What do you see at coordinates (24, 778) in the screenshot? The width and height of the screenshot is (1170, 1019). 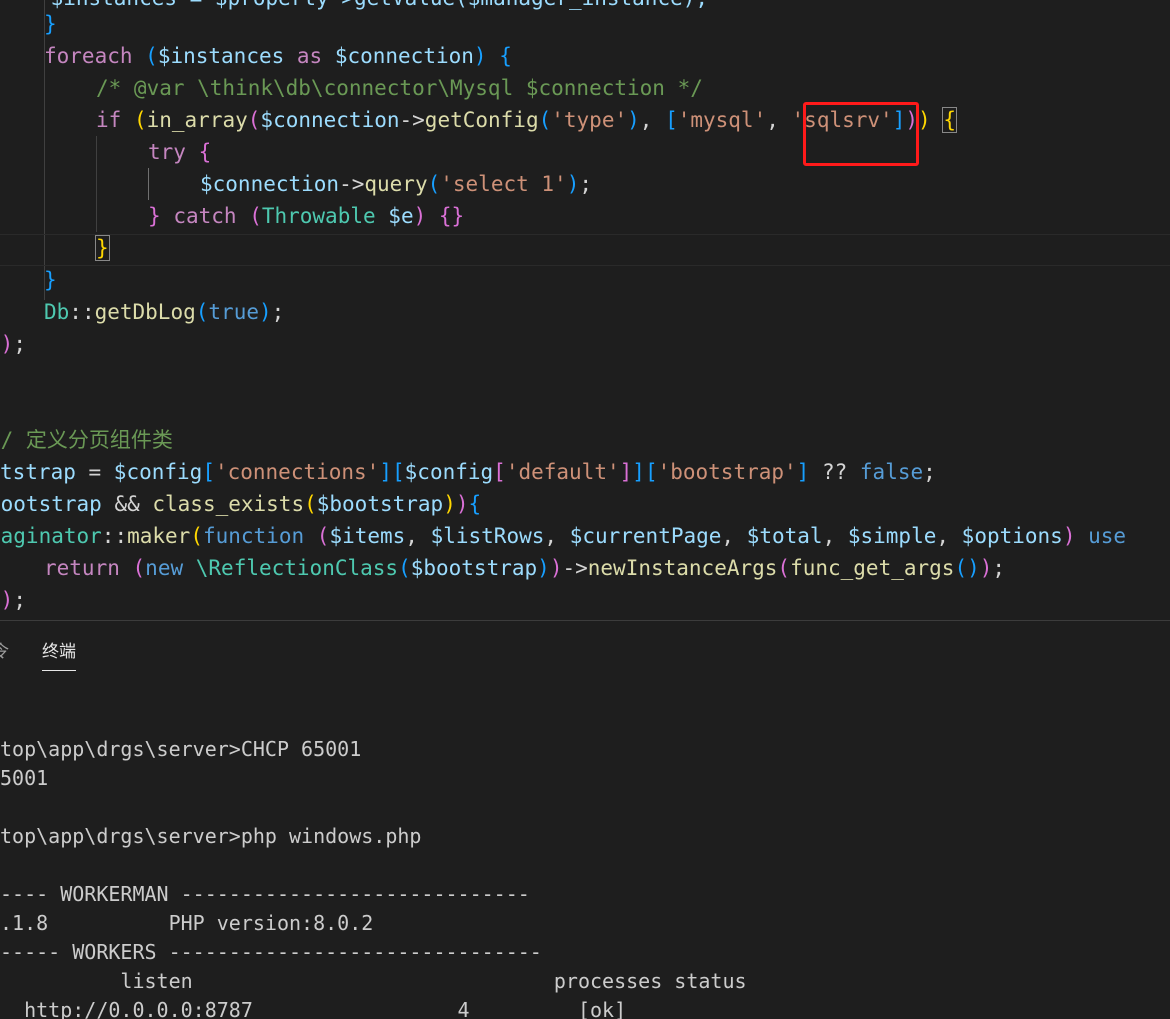 I see `terminal-line: 5001` at bounding box center [24, 778].